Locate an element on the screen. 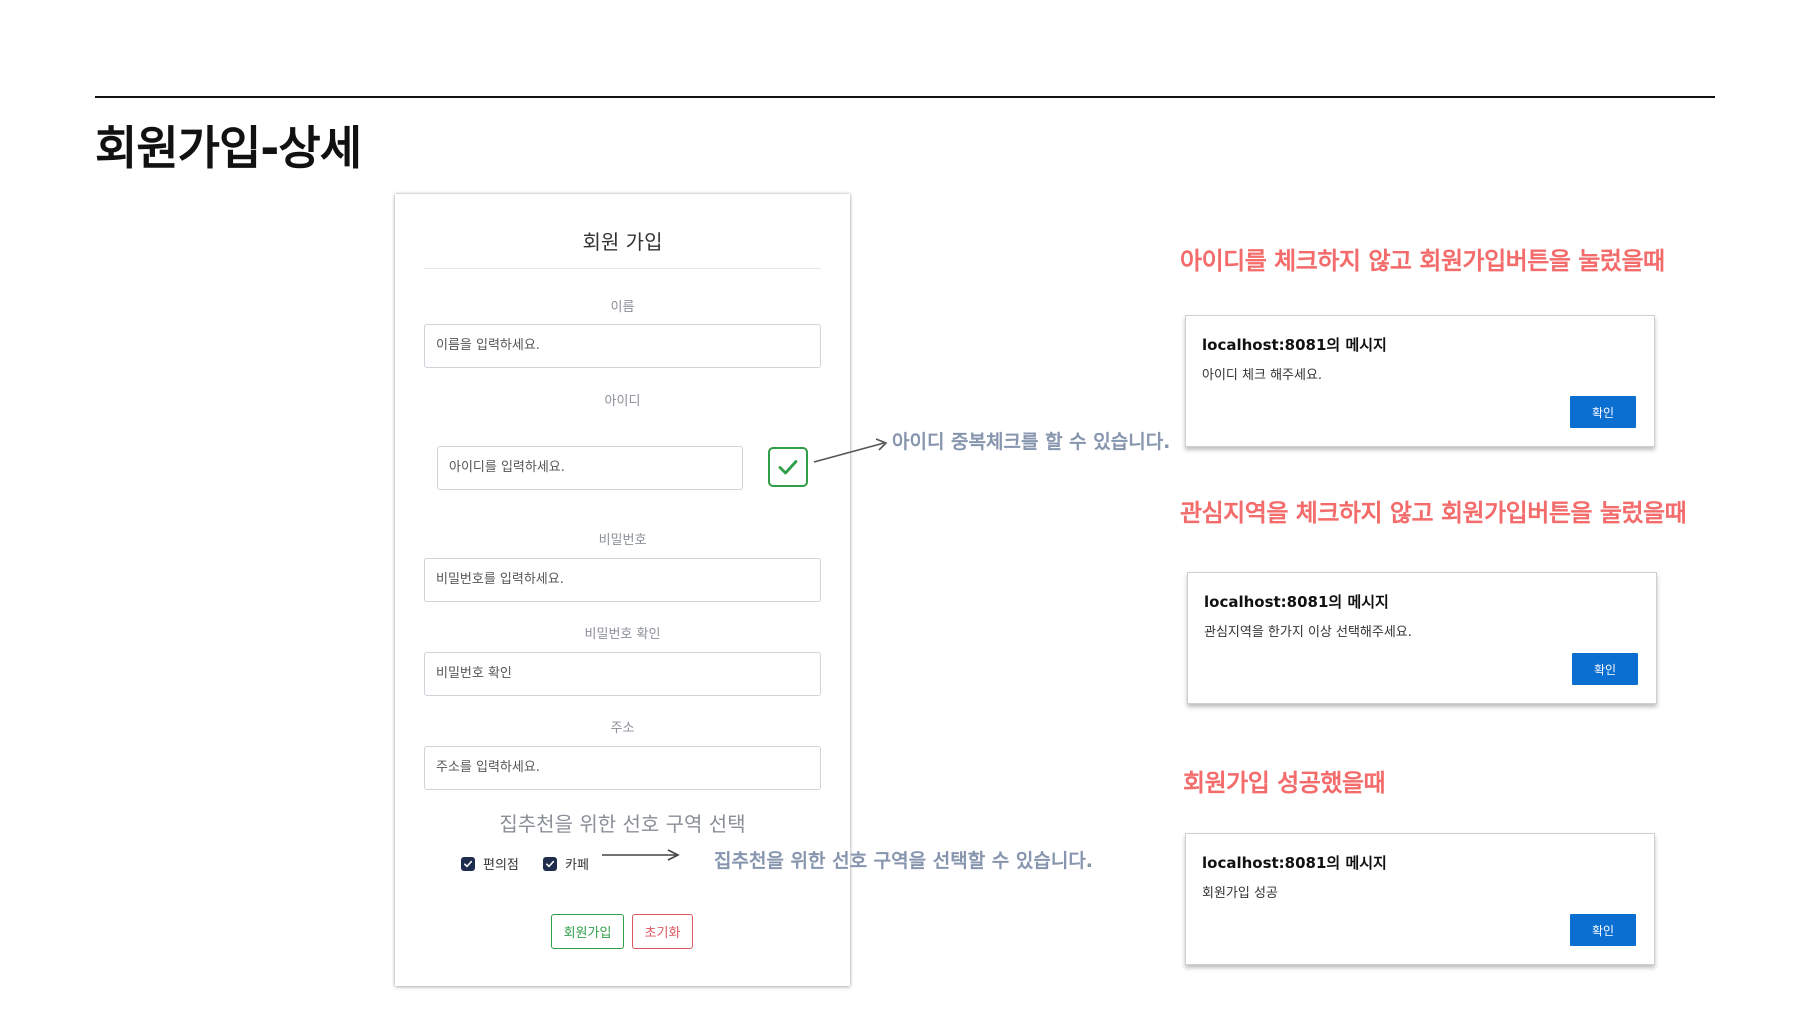 The image size is (1800, 1012). dialog-message: 아이디 체크 해주세요. is located at coordinates (1262, 375).